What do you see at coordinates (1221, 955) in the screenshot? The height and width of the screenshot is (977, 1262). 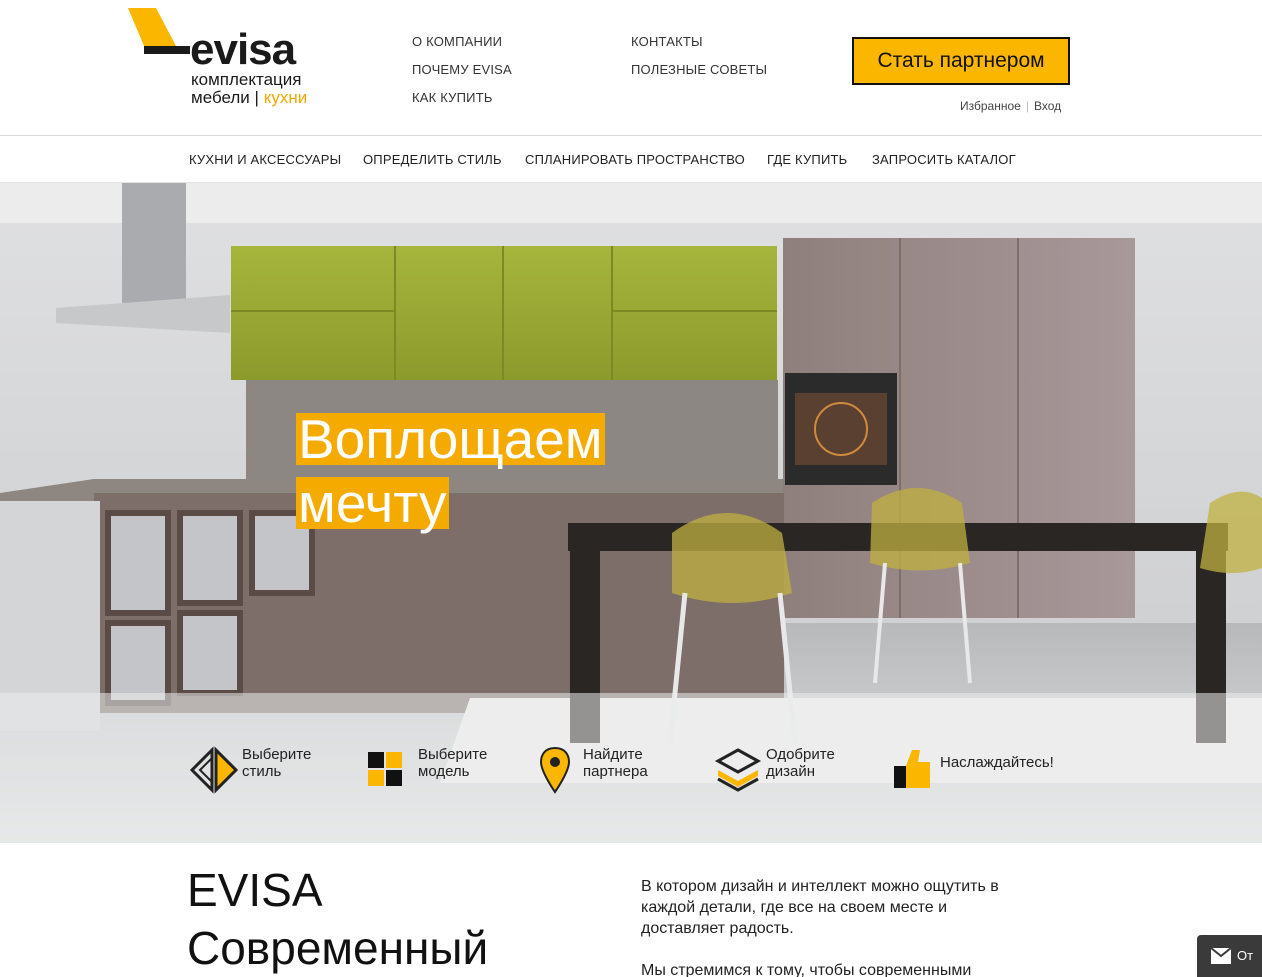 I see `envelope-icon` at bounding box center [1221, 955].